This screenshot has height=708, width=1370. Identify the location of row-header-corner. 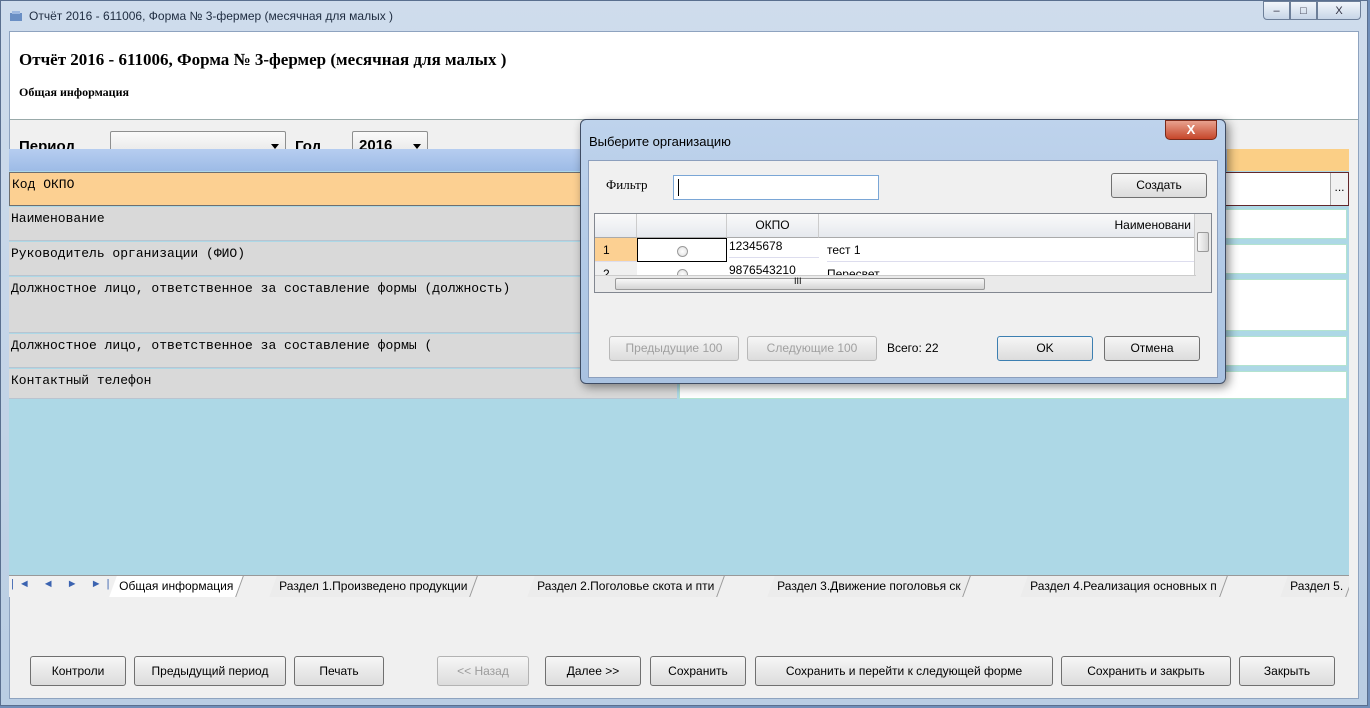
(616, 226).